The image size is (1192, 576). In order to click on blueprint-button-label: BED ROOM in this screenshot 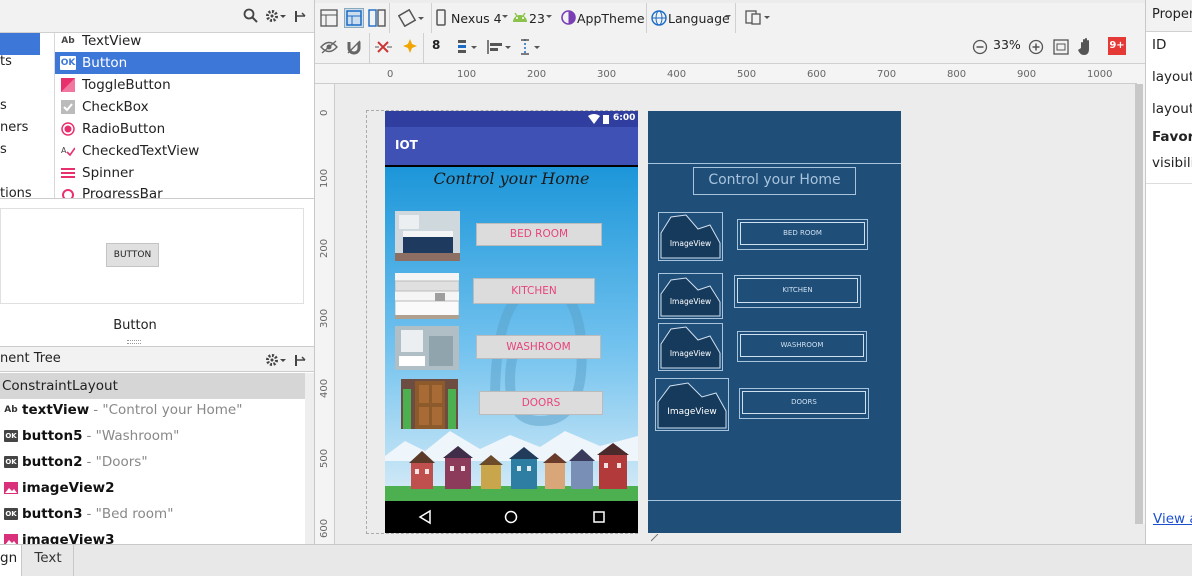, I will do `click(802, 233)`.